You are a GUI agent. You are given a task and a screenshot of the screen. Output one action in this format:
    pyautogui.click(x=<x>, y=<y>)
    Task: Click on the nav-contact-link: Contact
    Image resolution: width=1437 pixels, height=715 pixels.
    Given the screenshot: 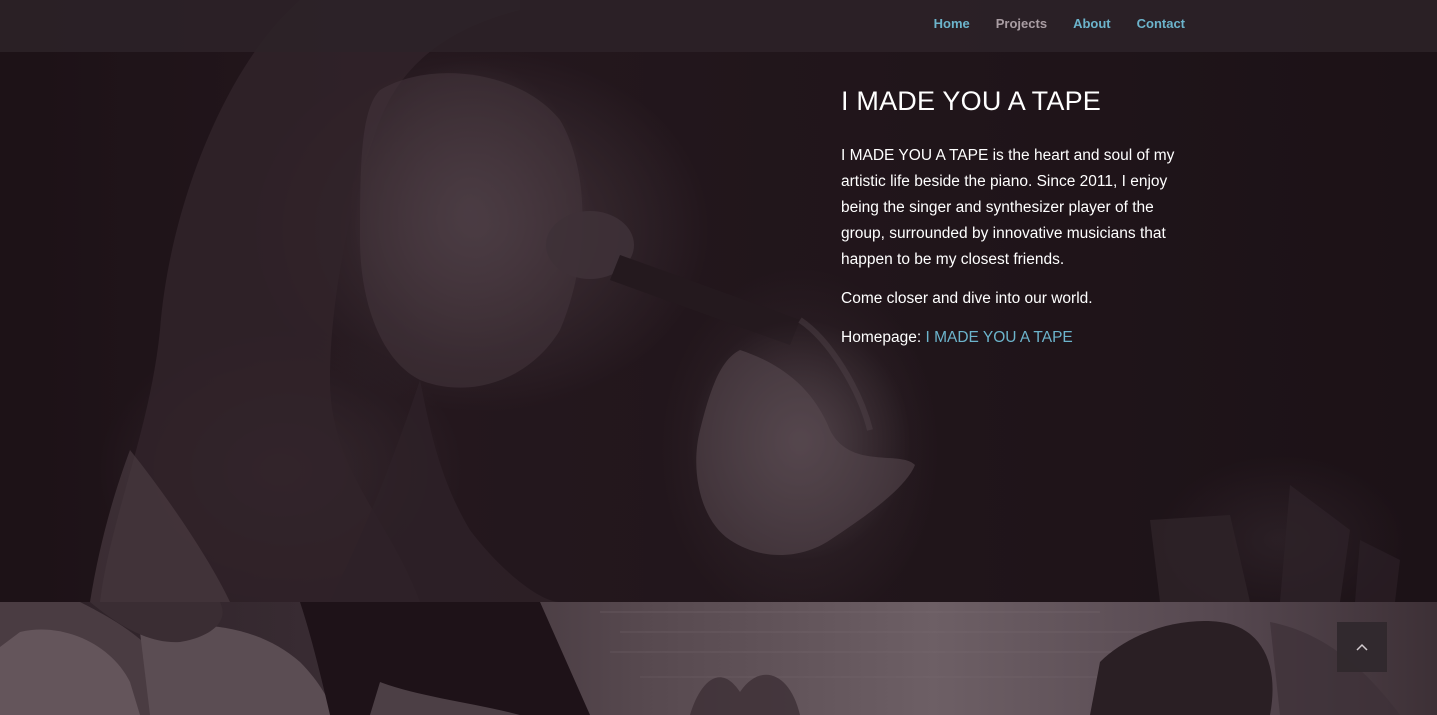 What is the action you would take?
    pyautogui.click(x=1161, y=23)
    